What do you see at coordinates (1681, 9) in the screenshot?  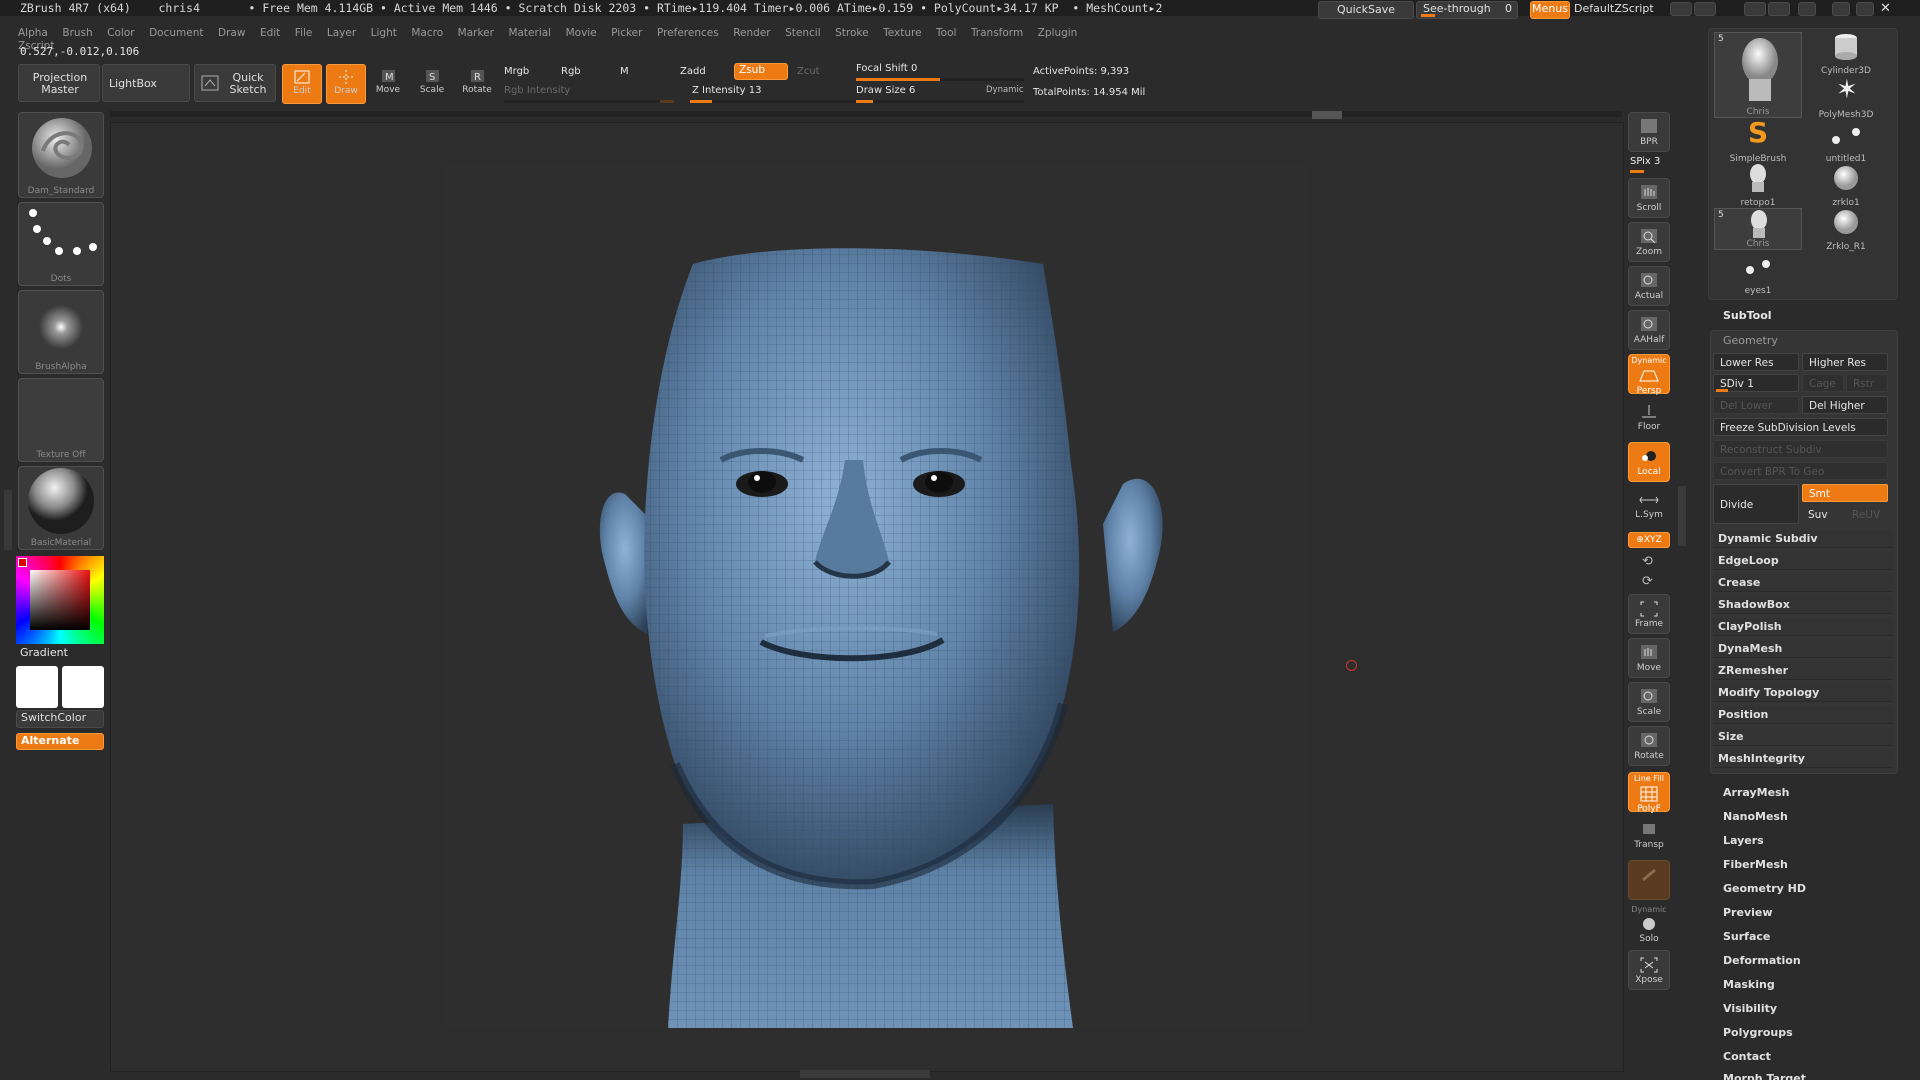 I see `layout-left-icon` at bounding box center [1681, 9].